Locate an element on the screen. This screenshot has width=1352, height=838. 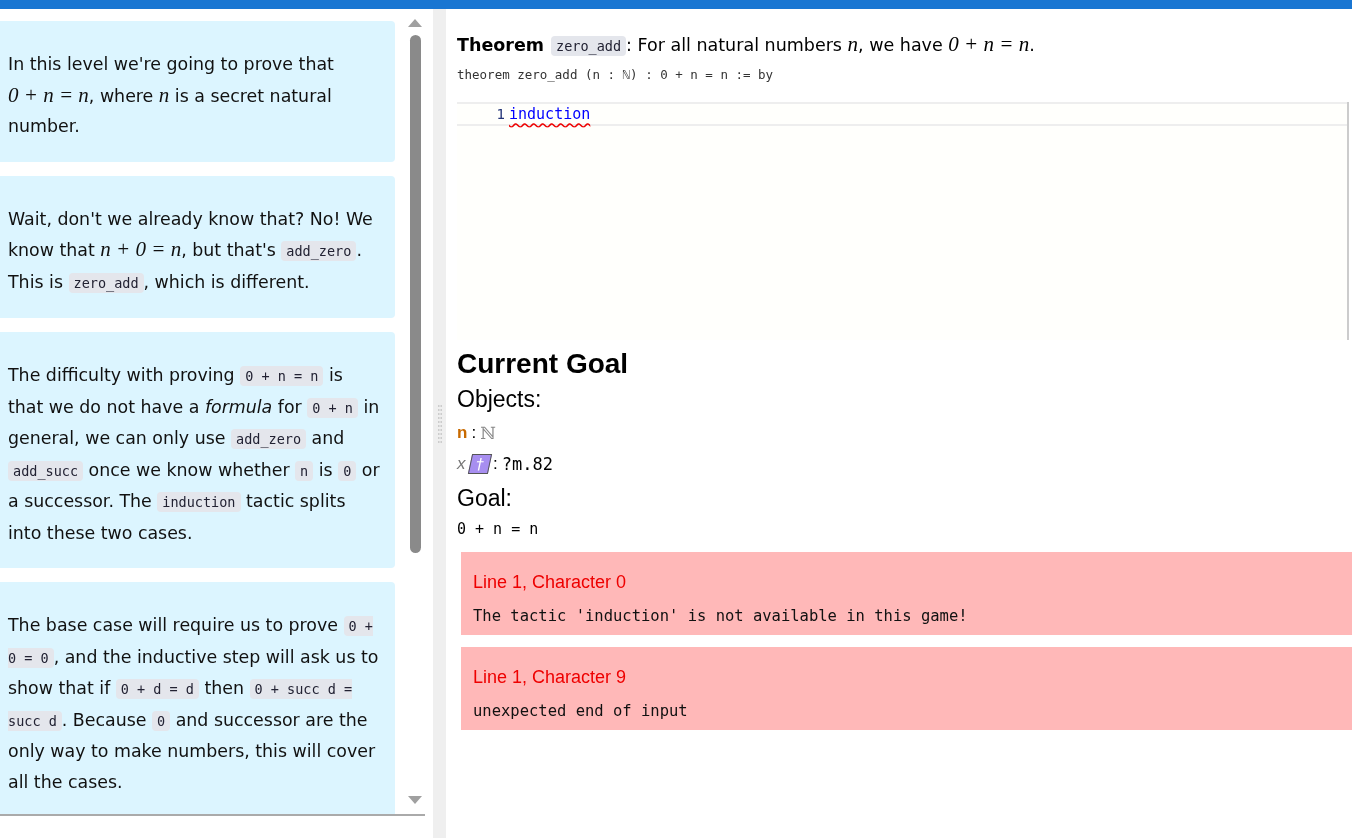
scrollbar-thumb is located at coordinates (415, 294).